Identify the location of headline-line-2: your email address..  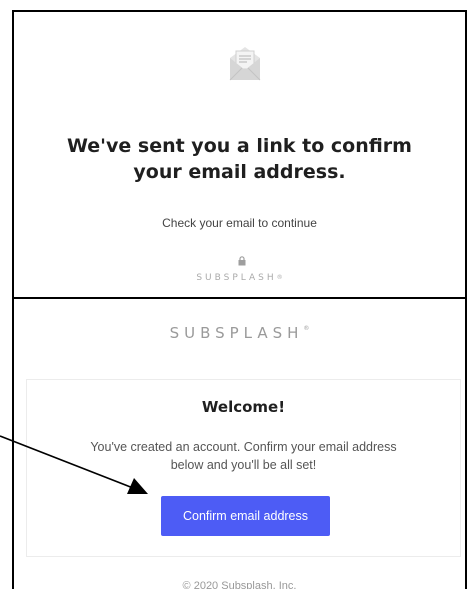
(239, 172).